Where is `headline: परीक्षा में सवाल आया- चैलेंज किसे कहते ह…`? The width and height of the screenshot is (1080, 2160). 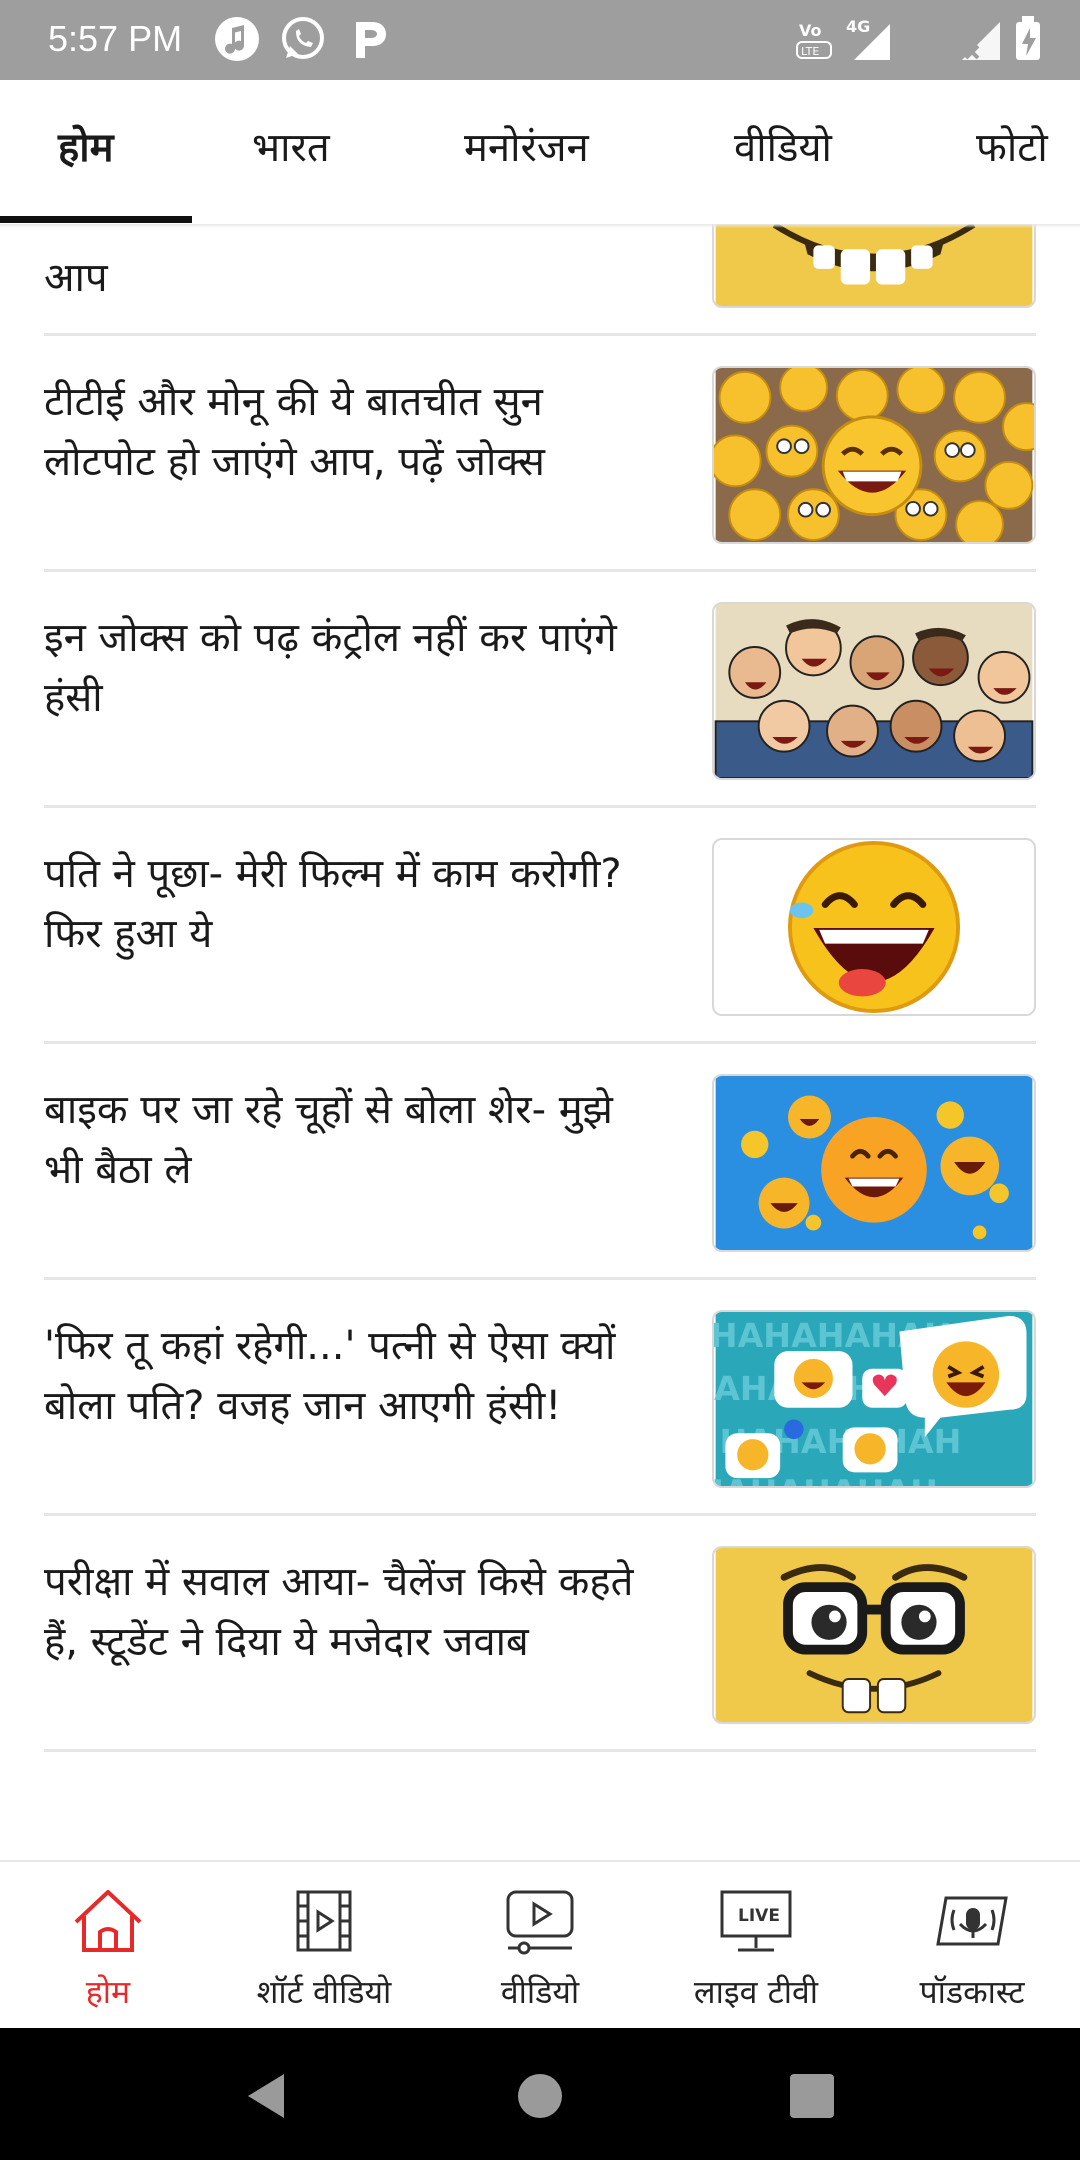 headline: परीक्षा में सवाल आया- चैलेंज किसे कहते ह… is located at coordinates (354, 1612).